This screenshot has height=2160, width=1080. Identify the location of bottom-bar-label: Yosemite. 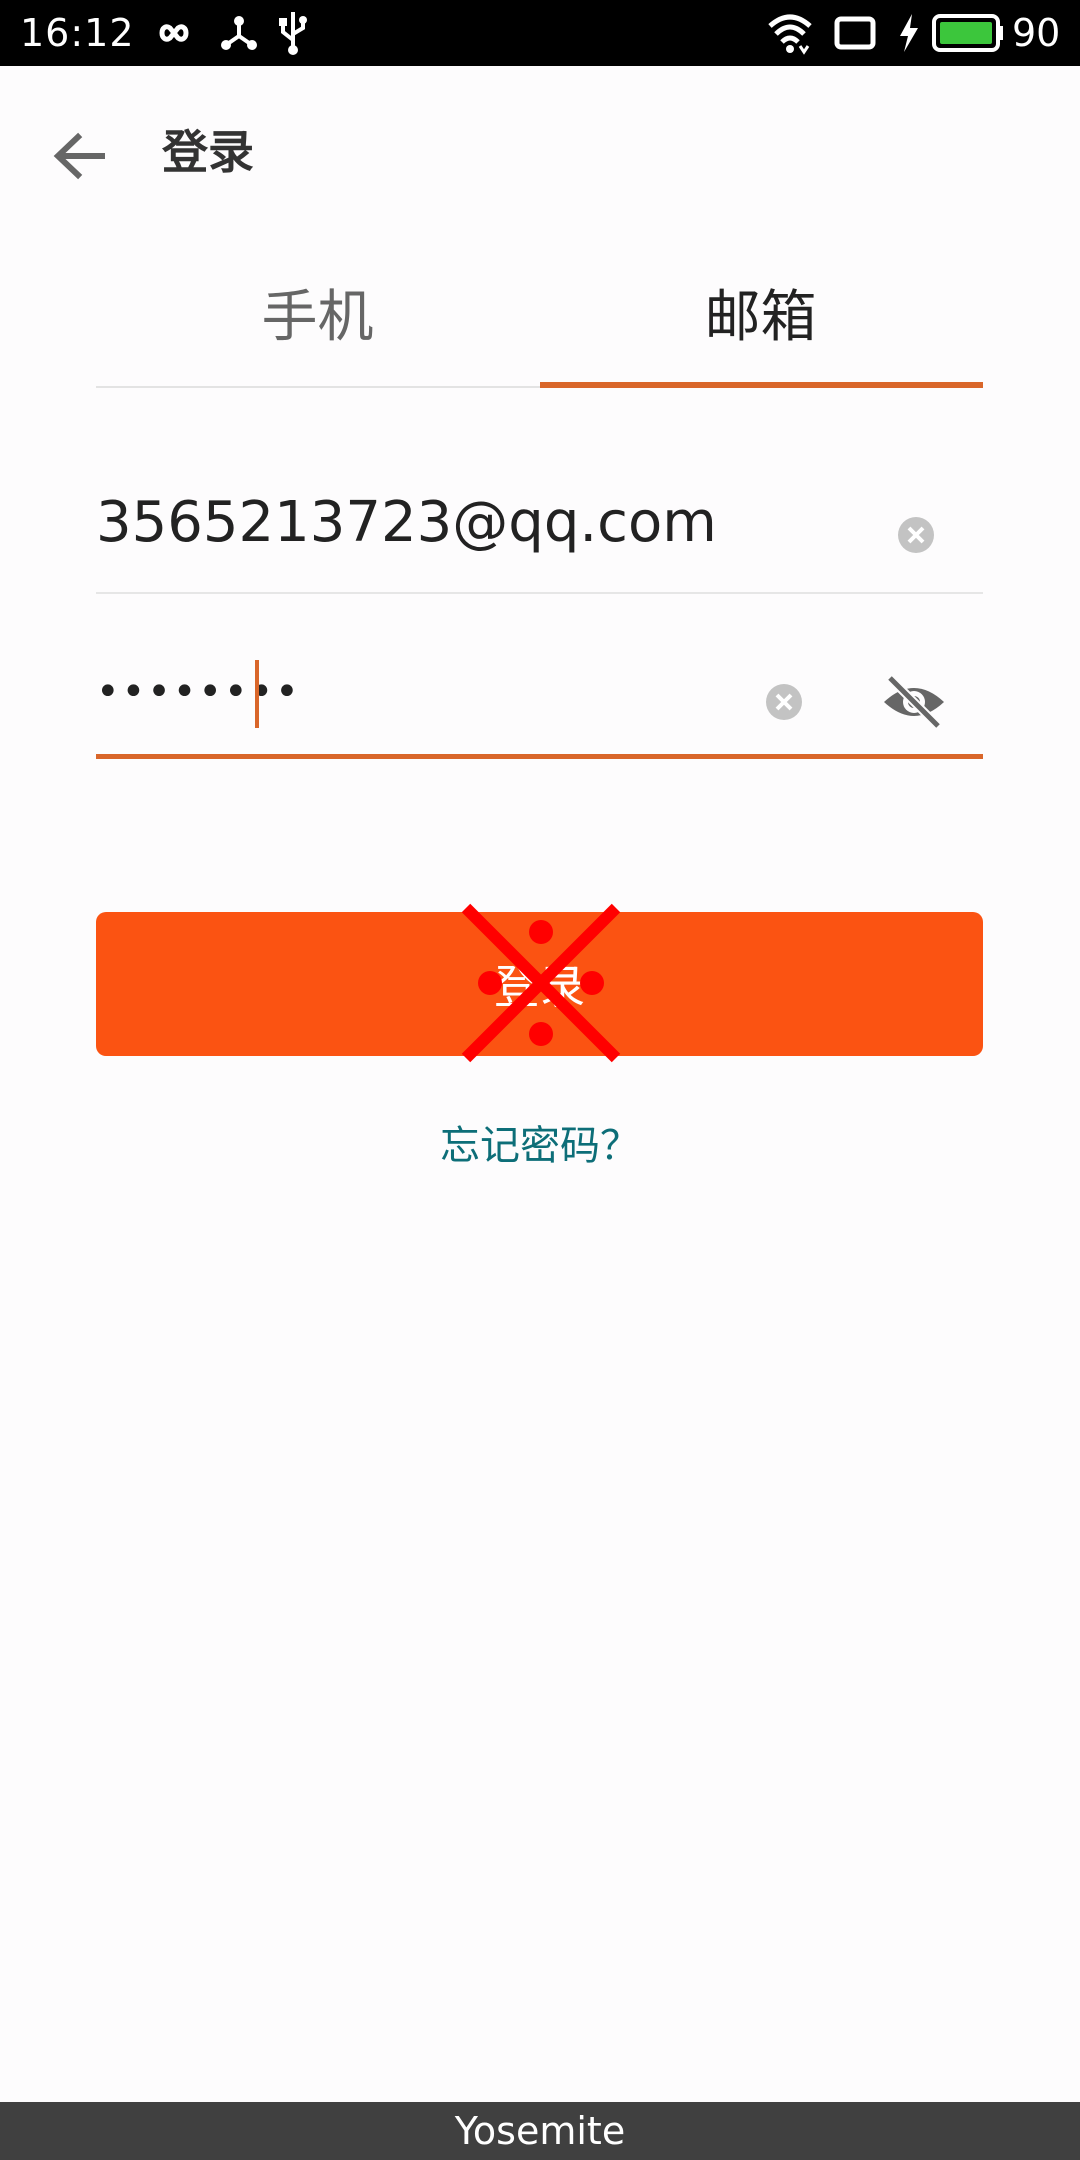
(540, 2131).